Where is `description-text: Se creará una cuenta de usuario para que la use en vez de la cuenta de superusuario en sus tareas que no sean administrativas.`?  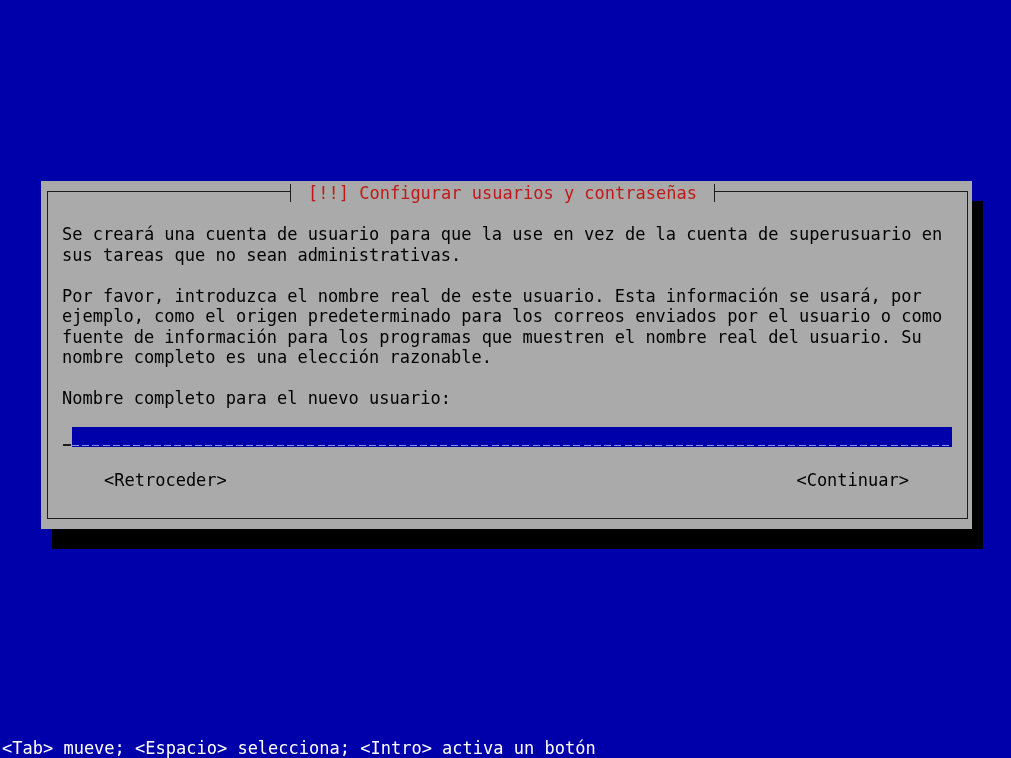
description-text: Se creará una cuenta de usuario para que la use en vez de la cuenta de superusuario en sus tareas que no sean administrativas. is located at coordinates (503, 244).